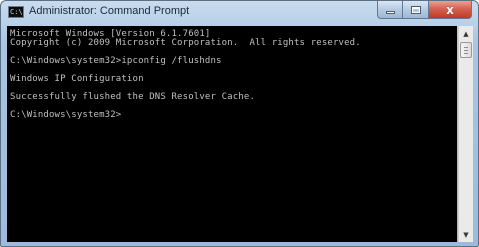 Image resolution: width=479 pixels, height=247 pixels. I want to click on scrollbar-thumb, so click(466, 50).